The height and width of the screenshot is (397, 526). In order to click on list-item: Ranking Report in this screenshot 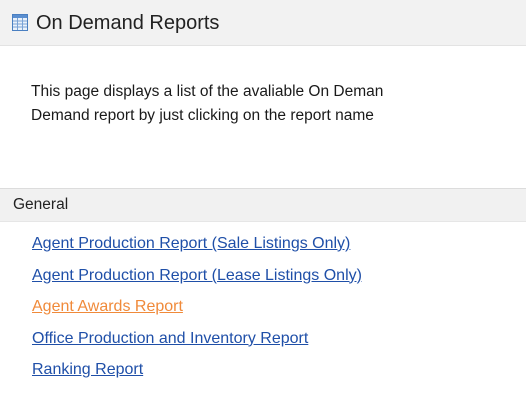, I will do `click(277, 370)`.